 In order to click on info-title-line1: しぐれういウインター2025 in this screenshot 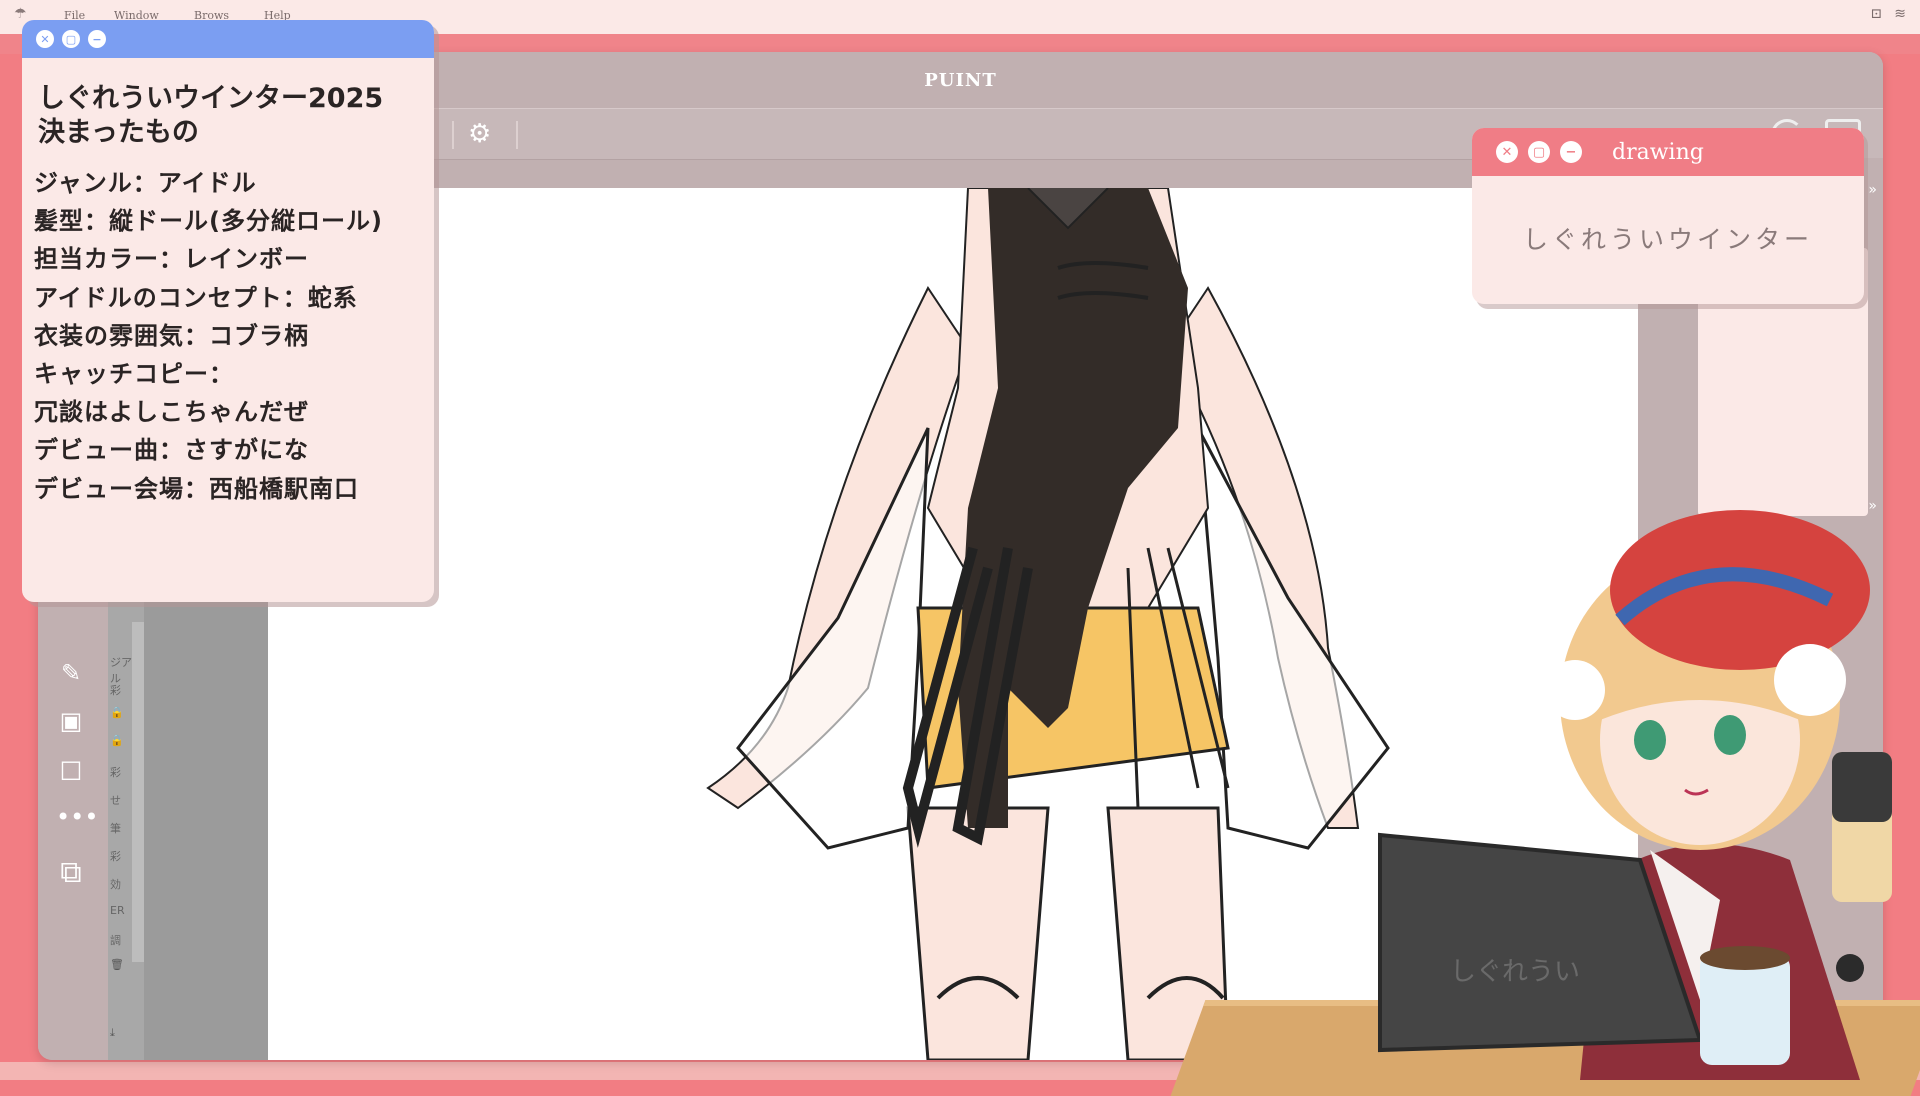, I will do `click(211, 98)`.